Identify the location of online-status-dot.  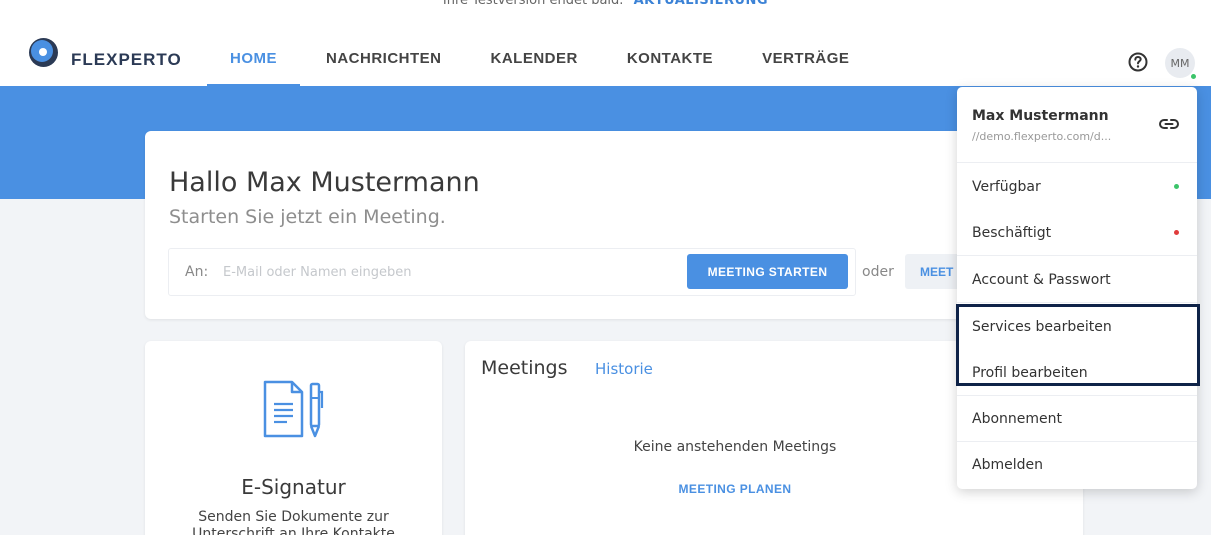
(1193, 76).